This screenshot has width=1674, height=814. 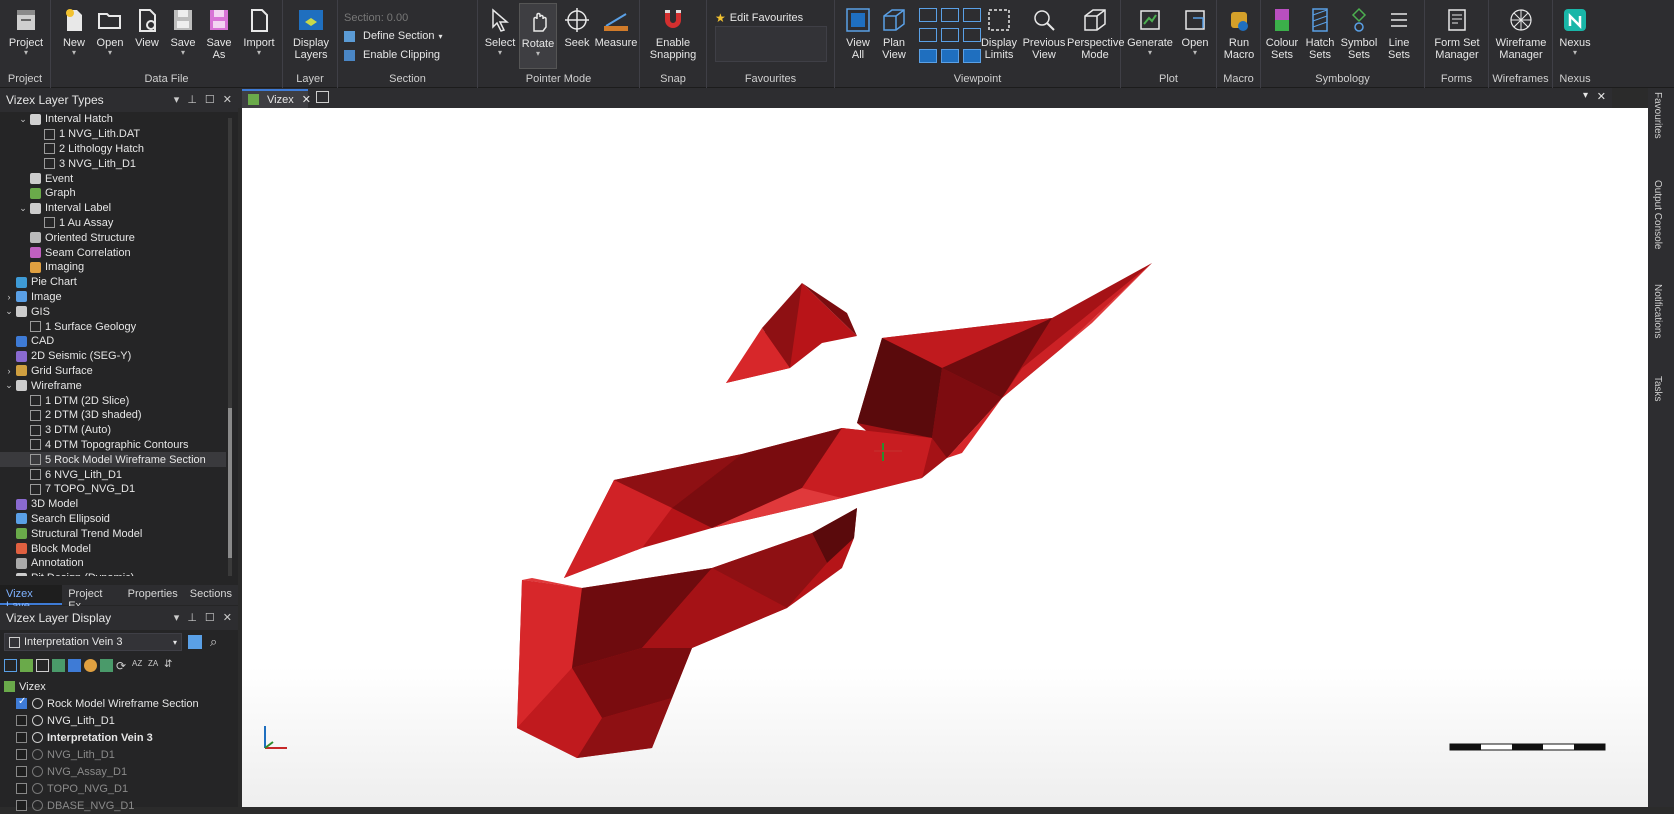 What do you see at coordinates (113, 504) in the screenshot?
I see `tree-item: 3D Model` at bounding box center [113, 504].